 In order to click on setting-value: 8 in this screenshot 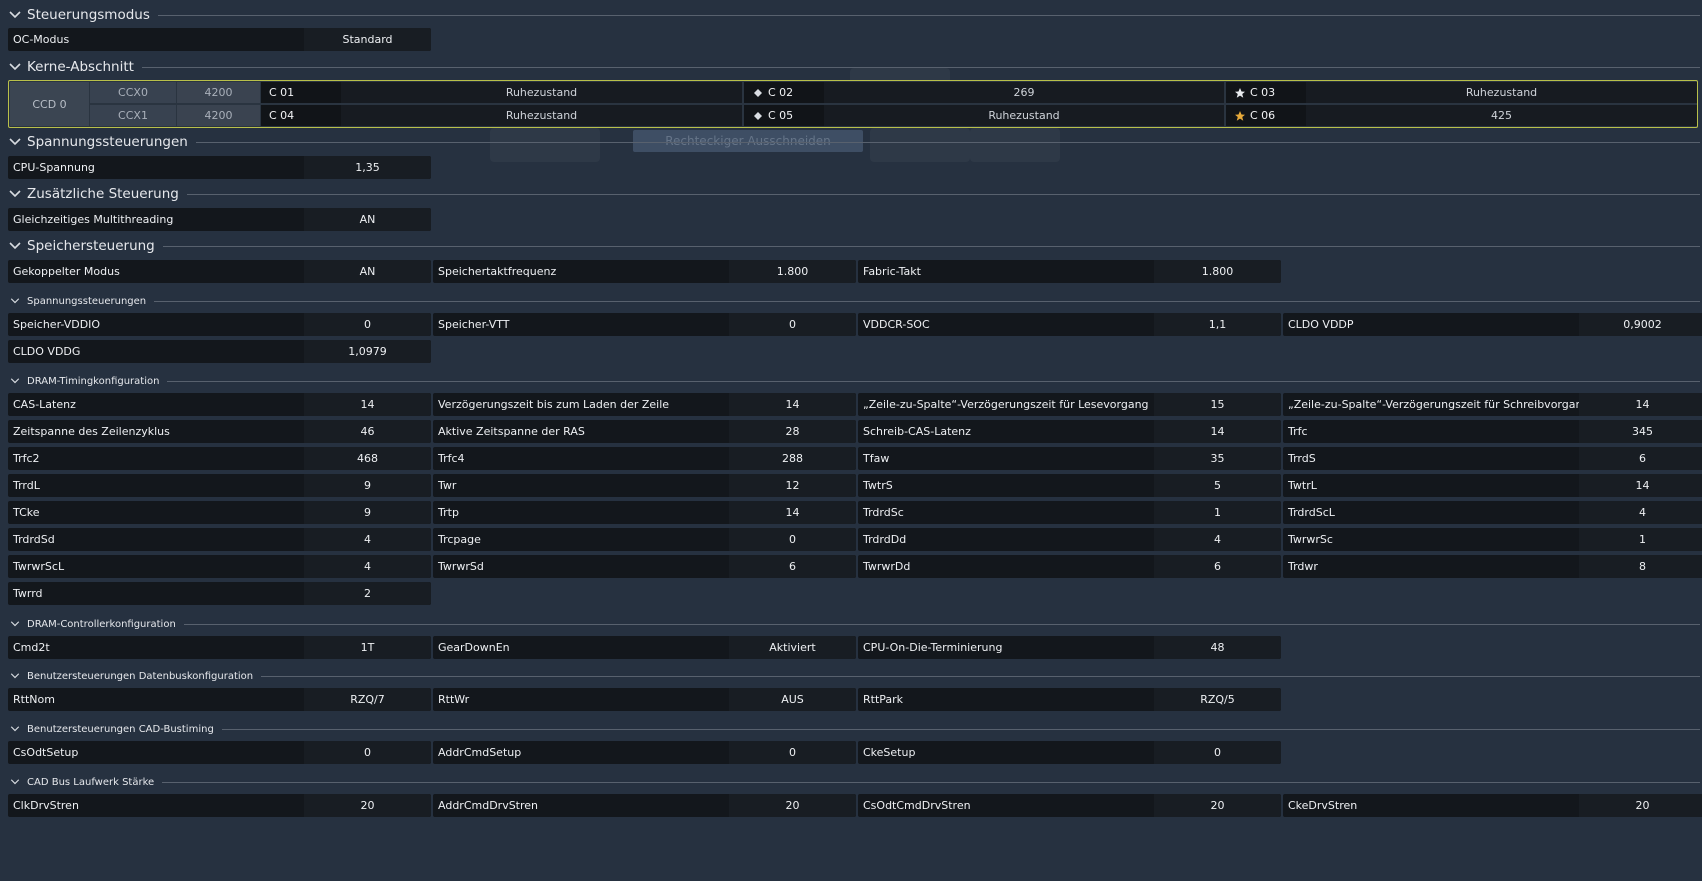, I will do `click(1640, 566)`.